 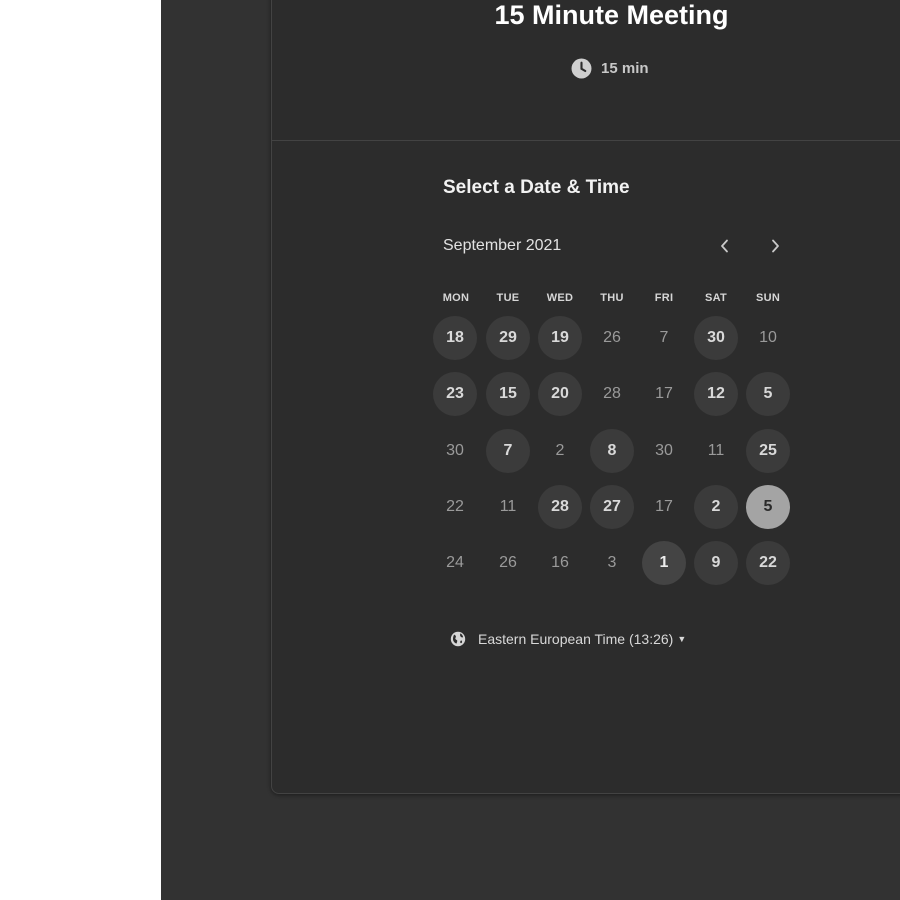 I want to click on weekday-sat: SAT, so click(x=716, y=298).